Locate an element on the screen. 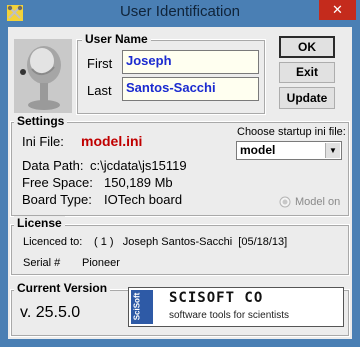 This screenshot has width=360, height=347. startup-ini-label: Choose startup ini file: is located at coordinates (291, 132).